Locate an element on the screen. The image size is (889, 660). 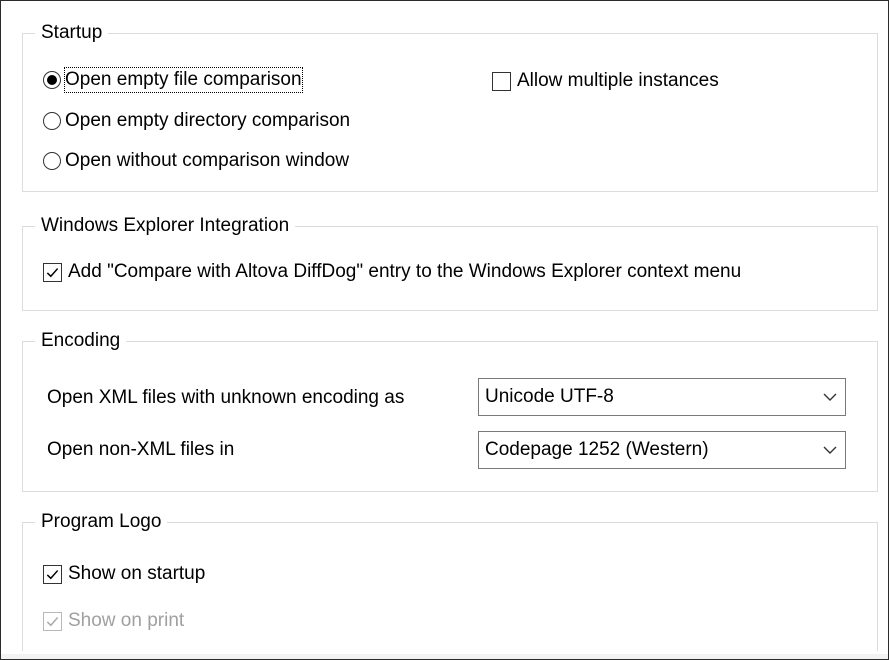
show-on-startup-checkbox: Show on startup is located at coordinates (124, 574).